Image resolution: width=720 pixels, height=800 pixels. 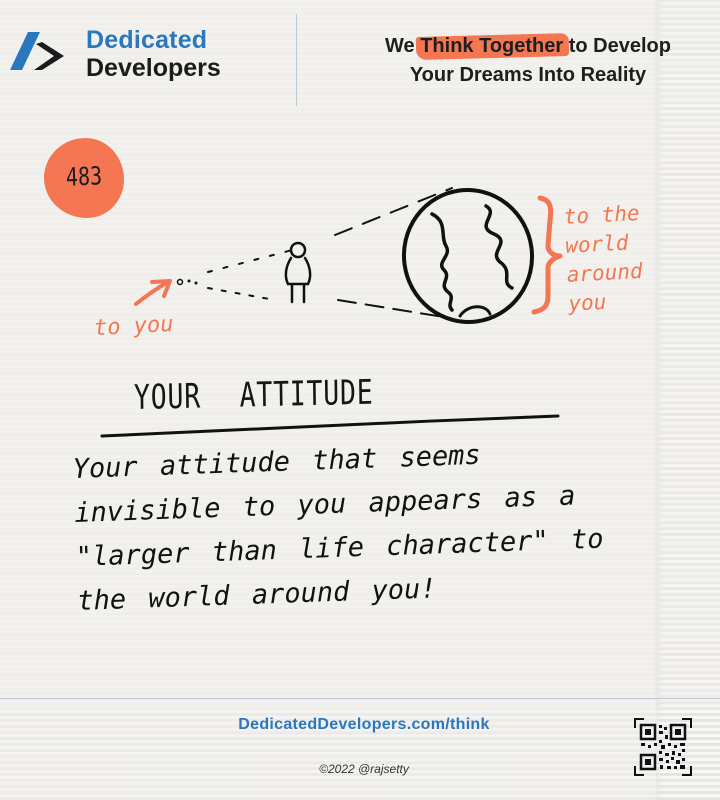 What do you see at coordinates (241, 294) in the screenshot?
I see `sight-line-bottom` at bounding box center [241, 294].